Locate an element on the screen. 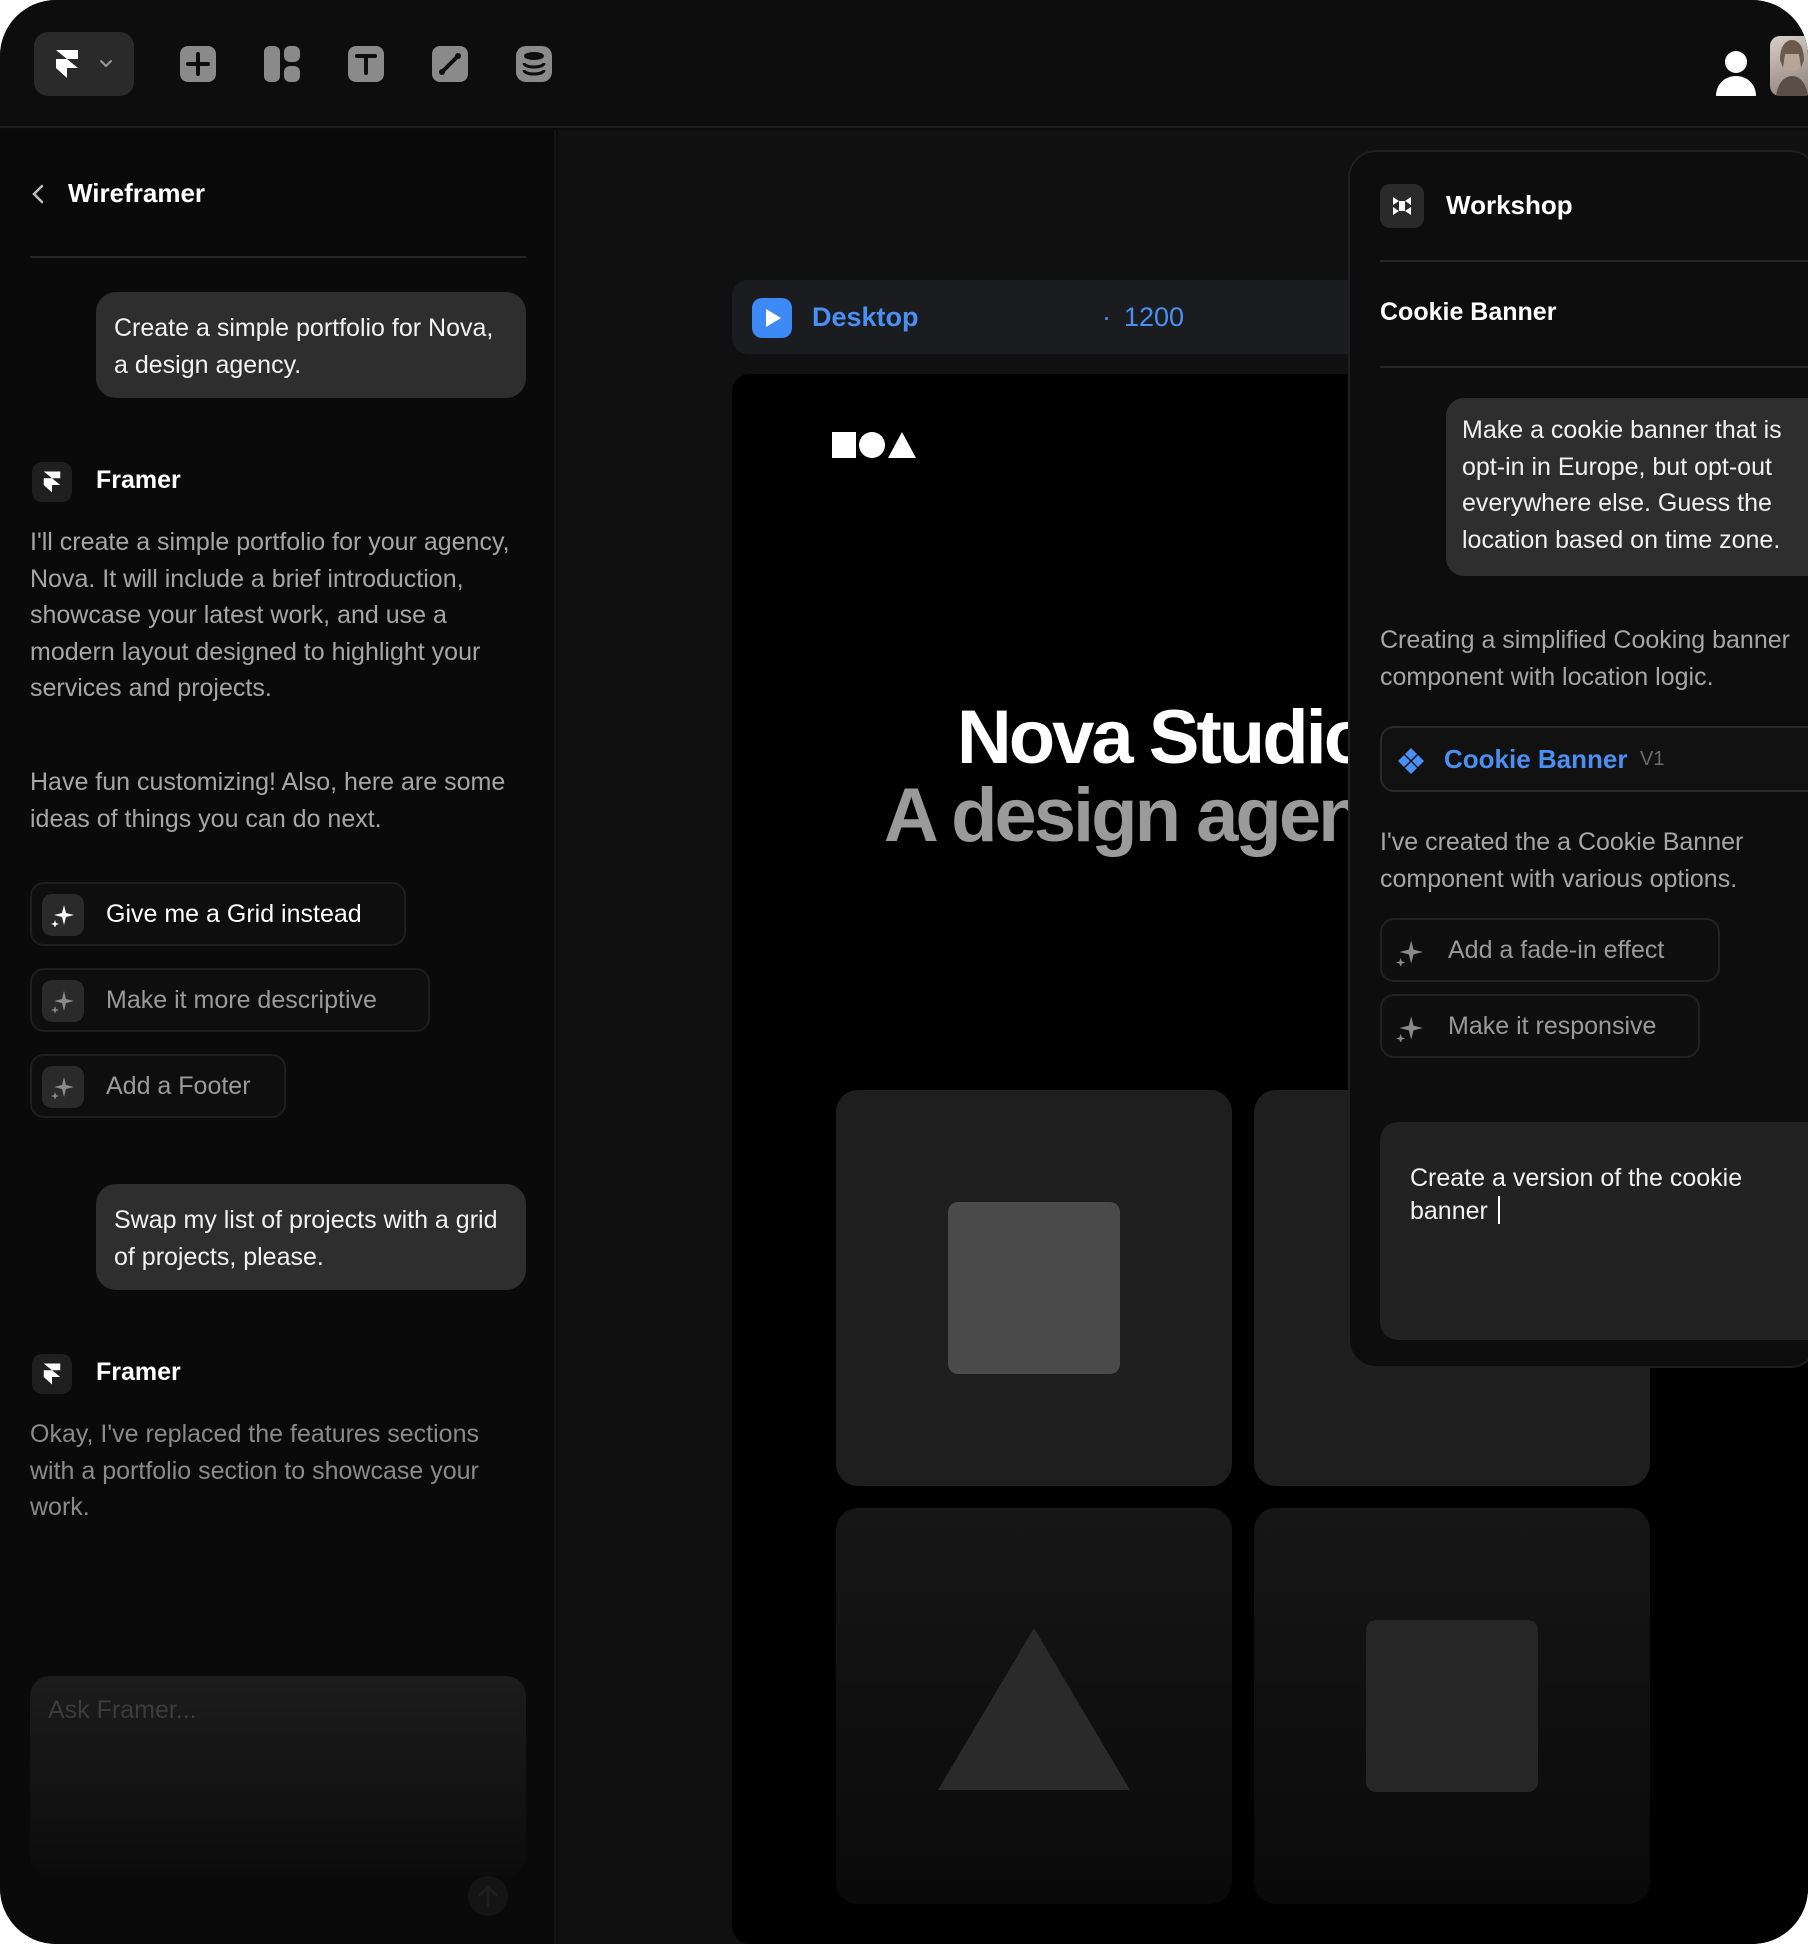 The width and height of the screenshot is (1808, 1944). message-line: component with location logic. is located at coordinates (1547, 676).